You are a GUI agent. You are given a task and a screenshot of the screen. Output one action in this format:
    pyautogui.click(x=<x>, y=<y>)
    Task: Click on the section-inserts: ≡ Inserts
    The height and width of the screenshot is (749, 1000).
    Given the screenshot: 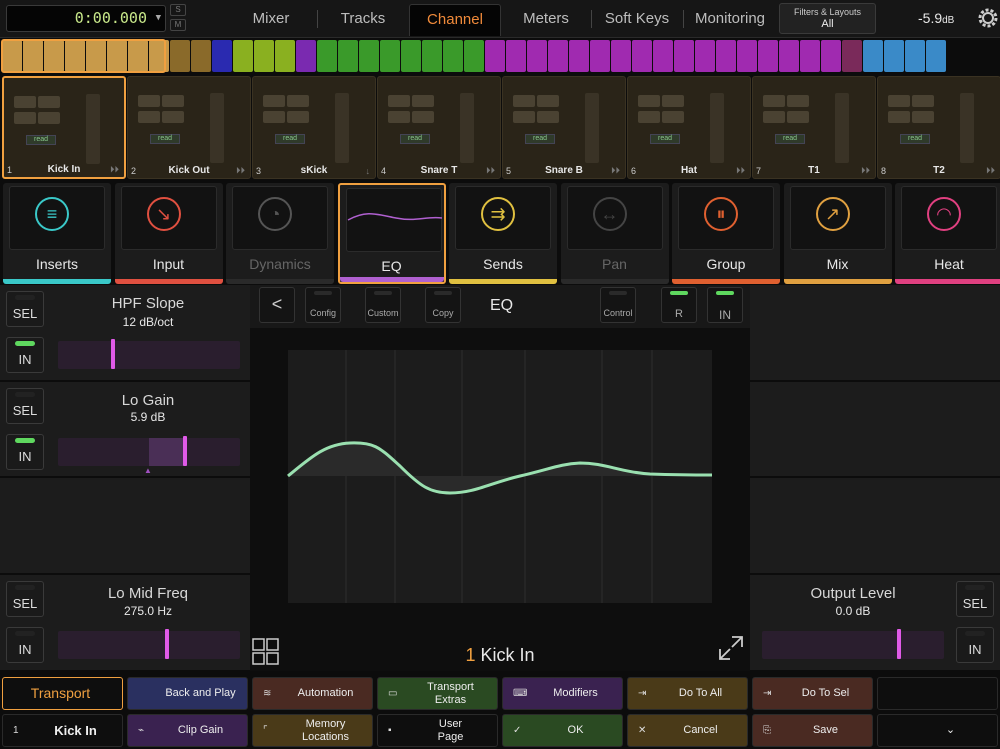 What is the action you would take?
    pyautogui.click(x=57, y=233)
    